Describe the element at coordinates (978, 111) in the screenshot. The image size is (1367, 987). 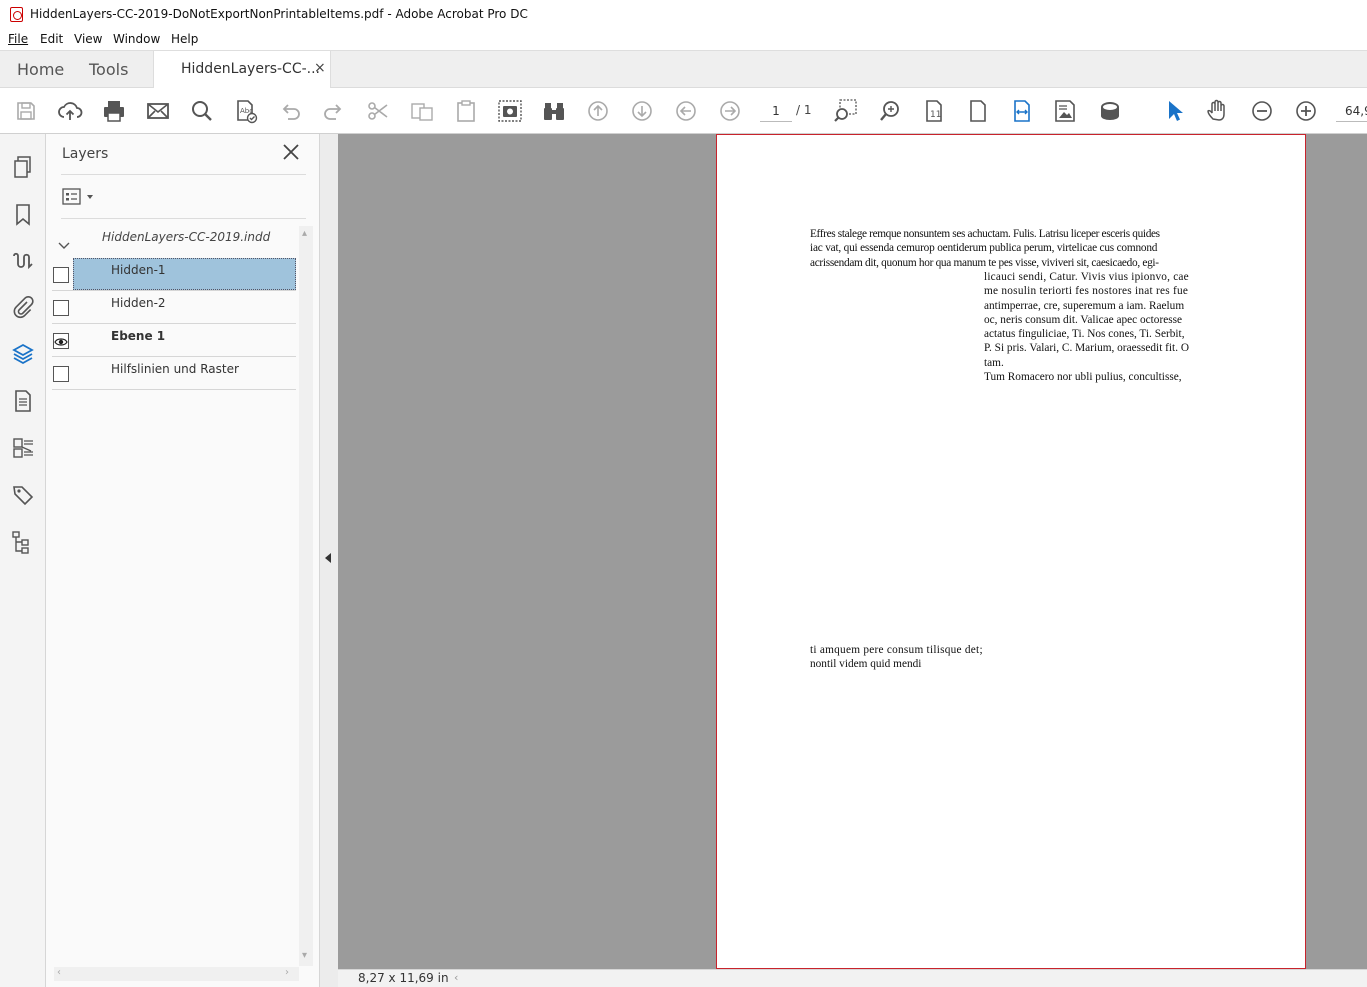
I see `fit-page-icon` at that location.